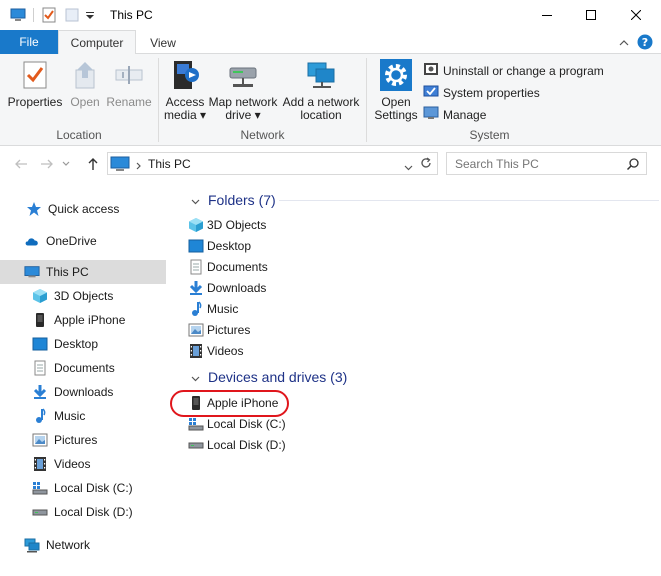  I want to click on forward-arrow-icon, so click(47, 164).